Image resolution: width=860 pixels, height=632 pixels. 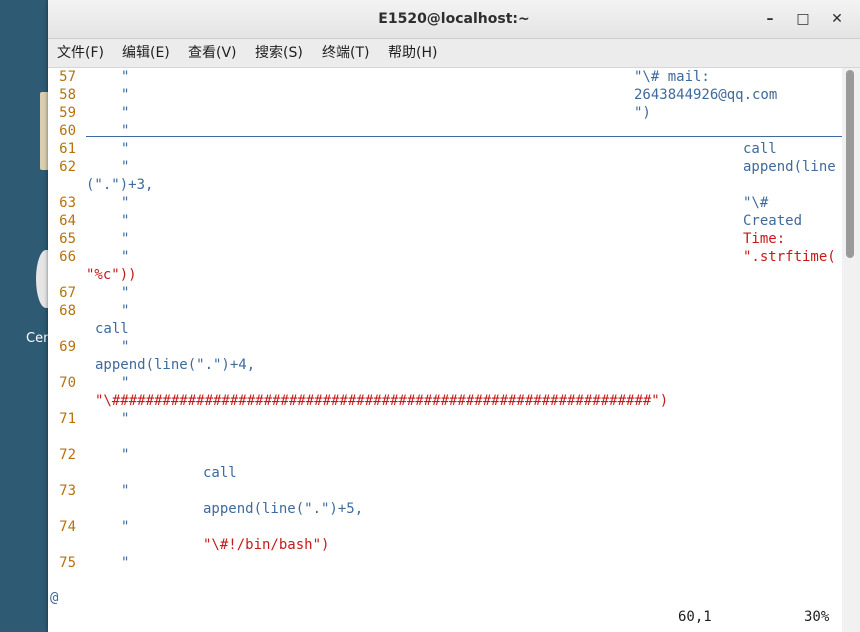 I want to click on code-time: Time:, so click(x=764, y=239).